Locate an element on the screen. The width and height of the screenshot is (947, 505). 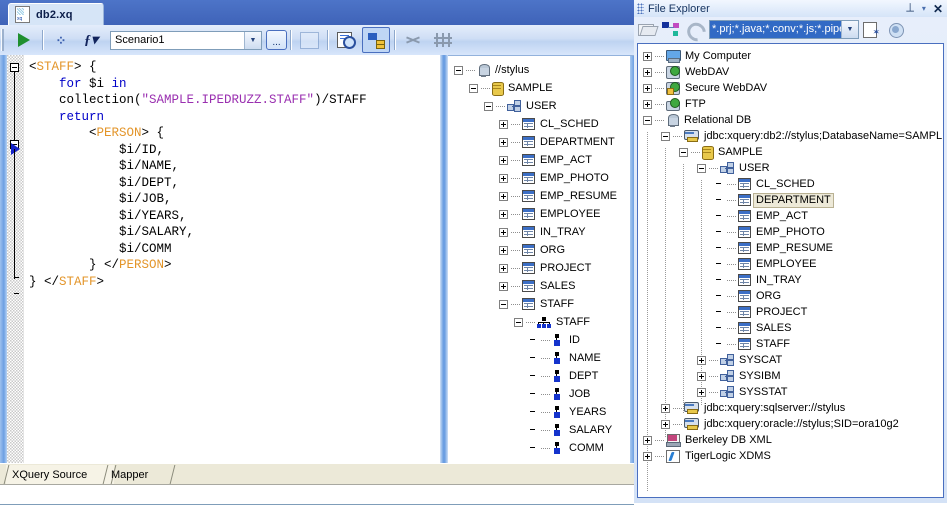
tree-node: WebDAV is located at coordinates (687, 72).